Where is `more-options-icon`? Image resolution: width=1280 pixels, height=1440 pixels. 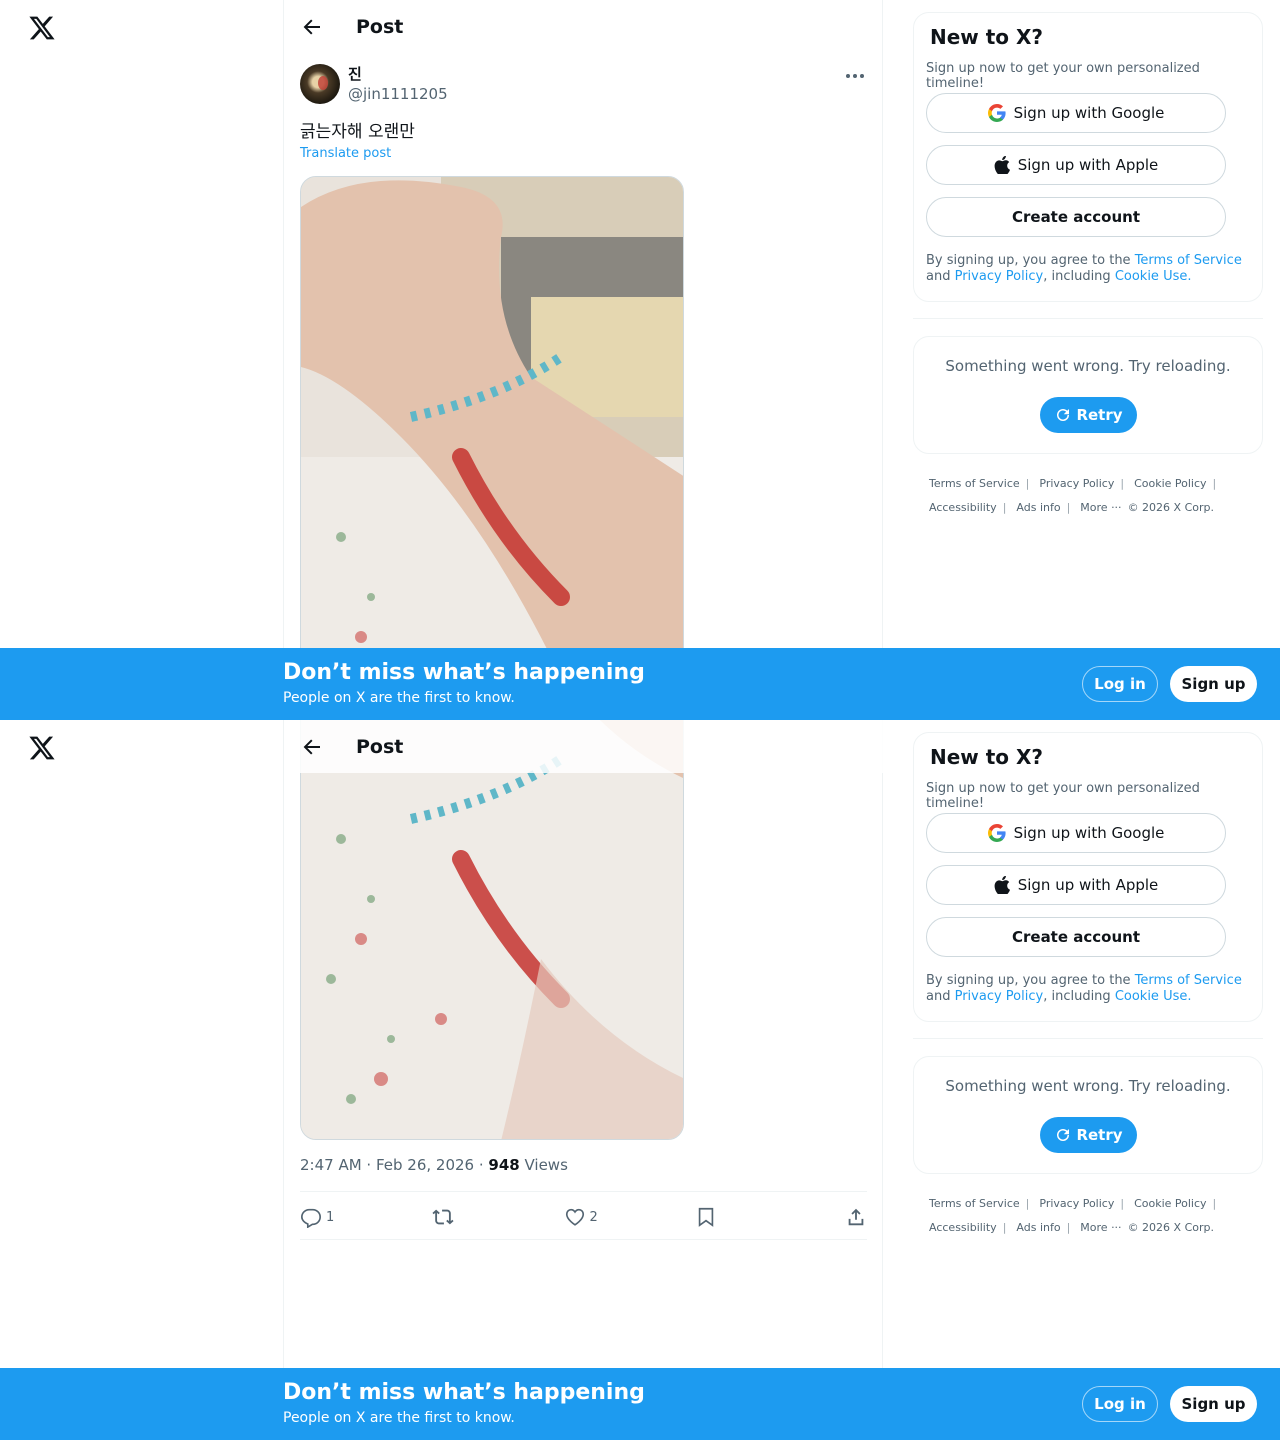
more-options-icon is located at coordinates (855, 76).